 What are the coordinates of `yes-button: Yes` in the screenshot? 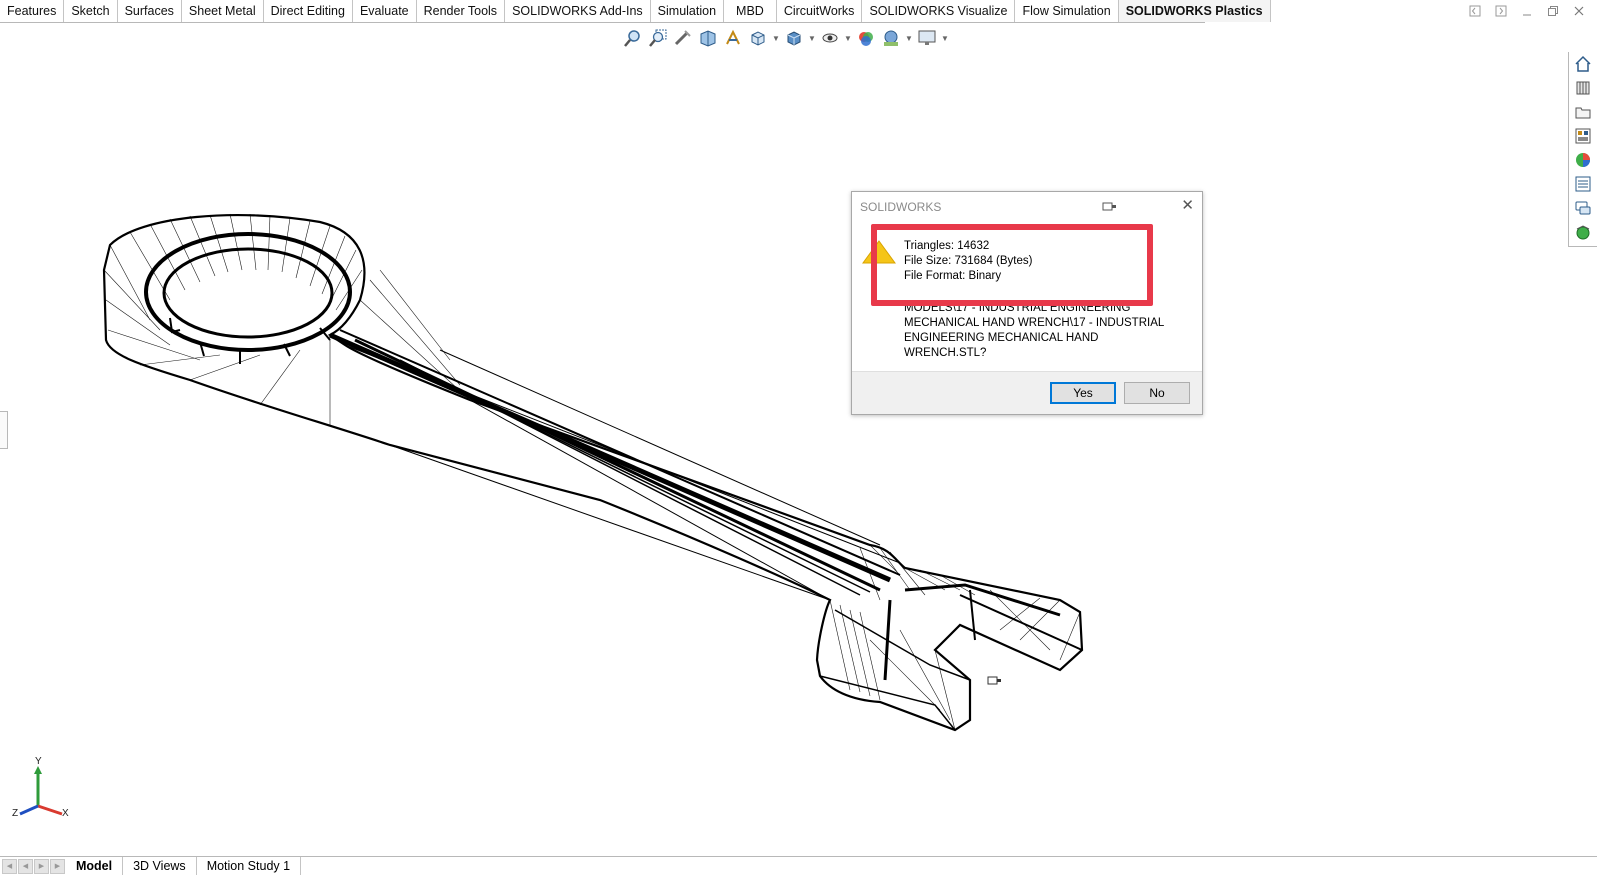 It's located at (1083, 393).